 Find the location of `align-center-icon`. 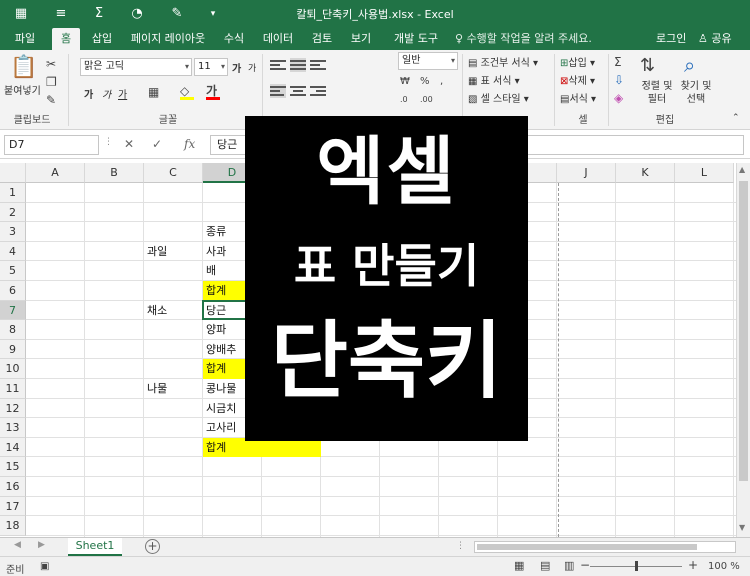

align-center-icon is located at coordinates (298, 91).